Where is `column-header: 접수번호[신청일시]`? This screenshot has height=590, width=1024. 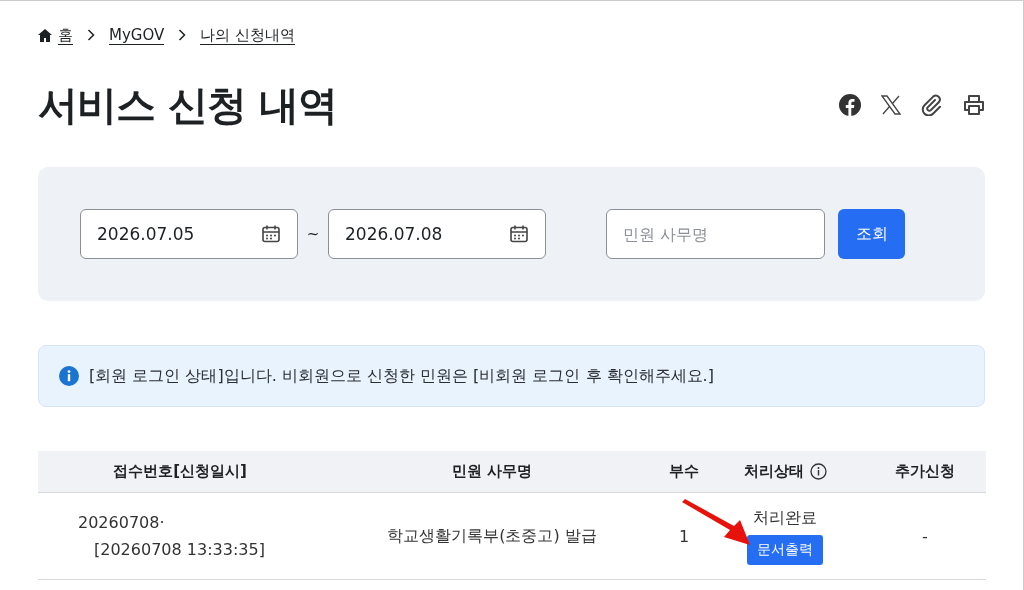 column-header: 접수번호[신청일시] is located at coordinates (180, 471).